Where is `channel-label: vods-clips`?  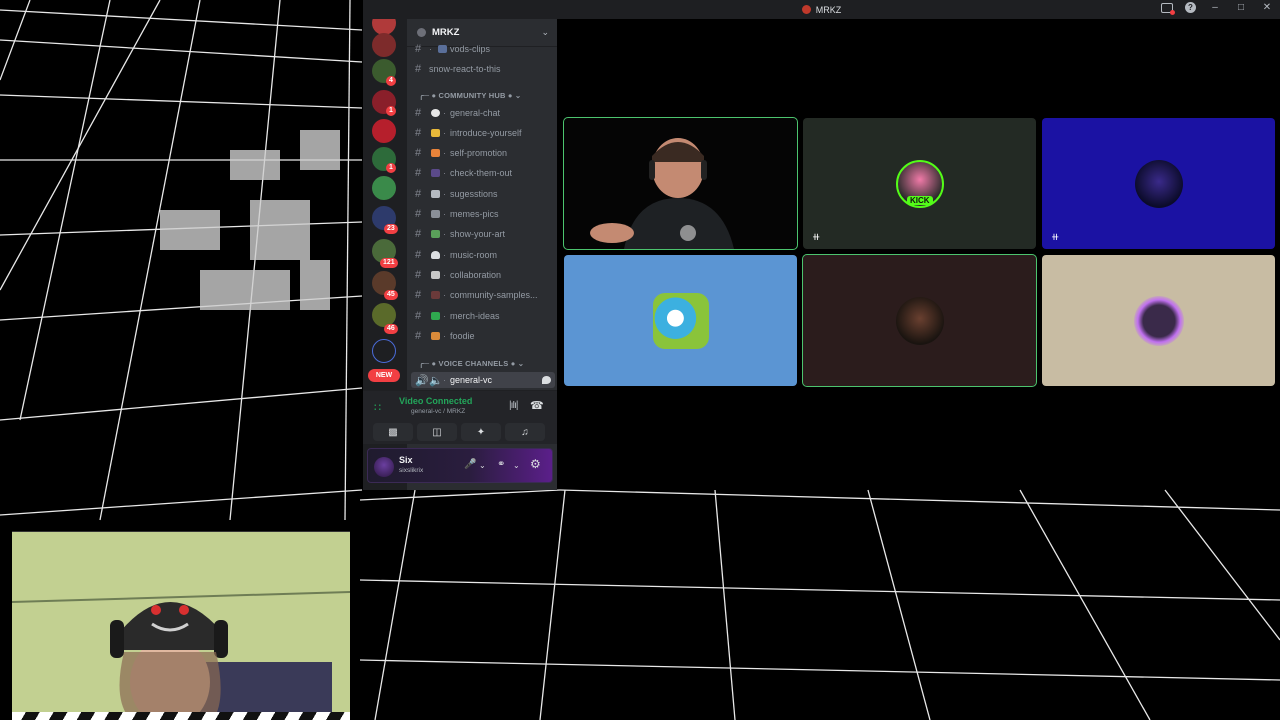 channel-label: vods-clips is located at coordinates (470, 49).